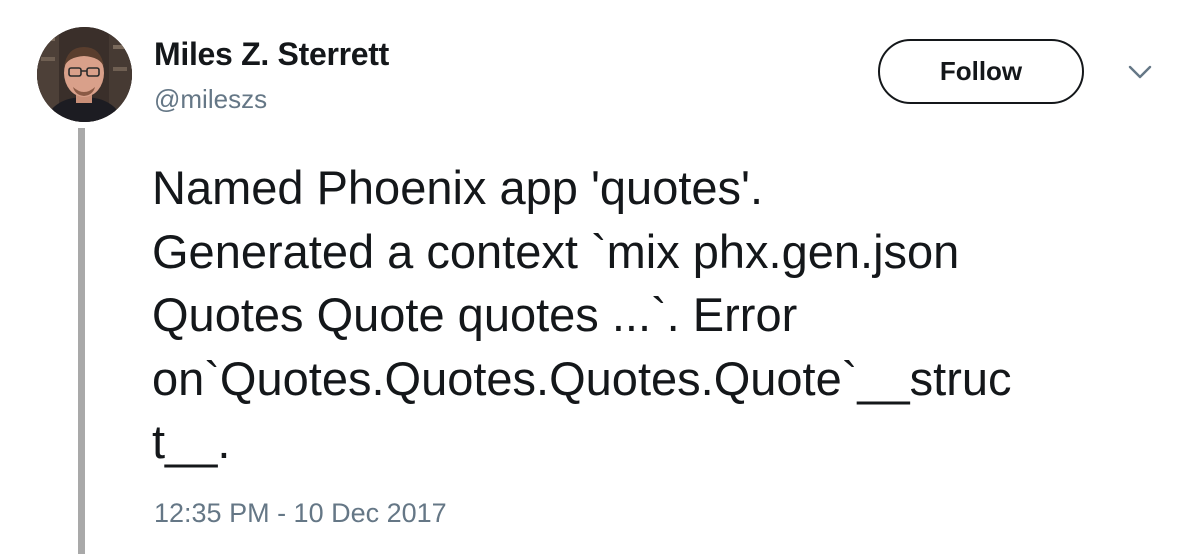 The width and height of the screenshot is (1198, 554). I want to click on avatar, so click(84, 74).